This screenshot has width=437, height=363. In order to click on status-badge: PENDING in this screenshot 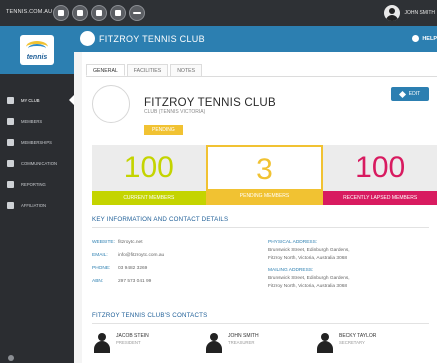, I will do `click(163, 130)`.